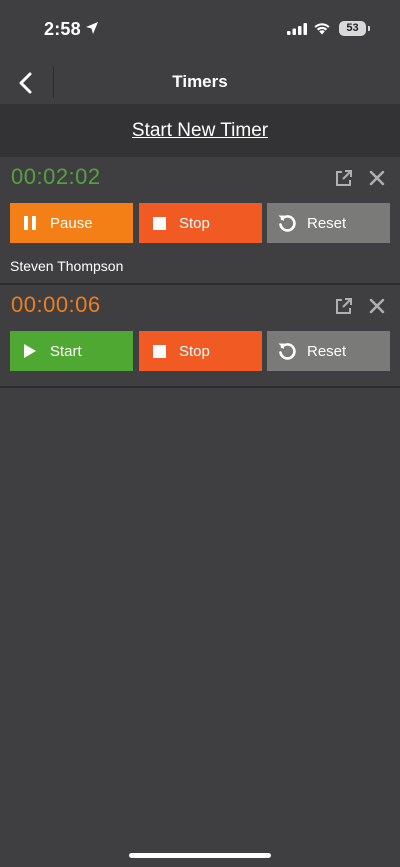 The height and width of the screenshot is (867, 400). What do you see at coordinates (92, 28) in the screenshot?
I see `location-arrow-icon` at bounding box center [92, 28].